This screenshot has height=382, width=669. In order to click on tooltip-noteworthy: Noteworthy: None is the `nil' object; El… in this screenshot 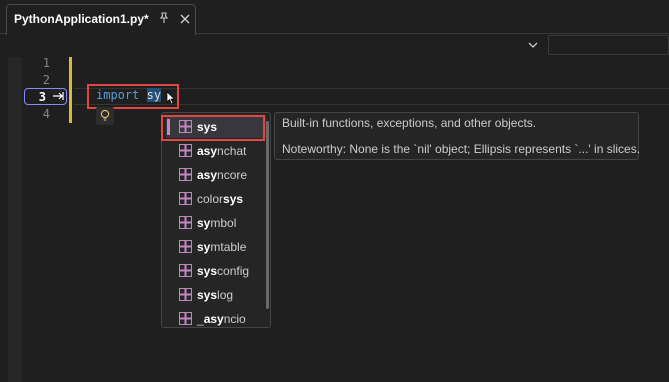, I will do `click(461, 149)`.